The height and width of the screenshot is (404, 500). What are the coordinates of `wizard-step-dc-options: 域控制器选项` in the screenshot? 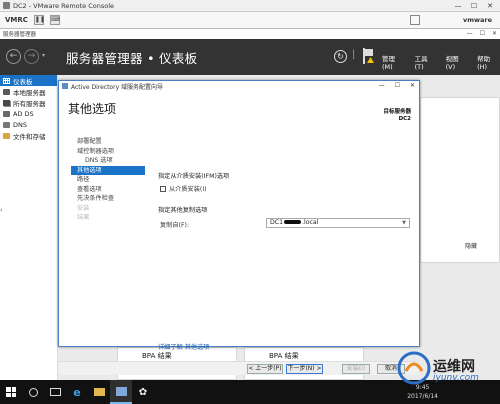 It's located at (108, 152).